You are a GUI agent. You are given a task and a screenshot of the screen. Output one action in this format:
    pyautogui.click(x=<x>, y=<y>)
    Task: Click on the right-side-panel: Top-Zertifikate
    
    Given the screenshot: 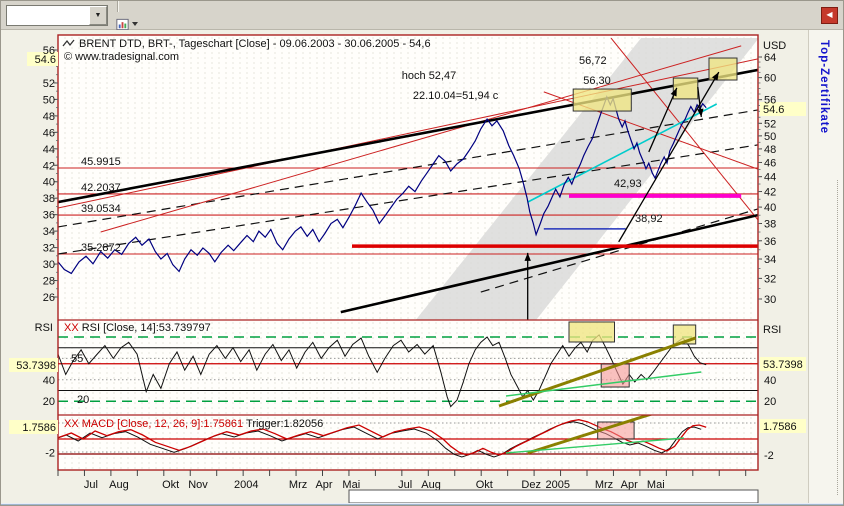 What is the action you would take?
    pyautogui.click(x=825, y=266)
    